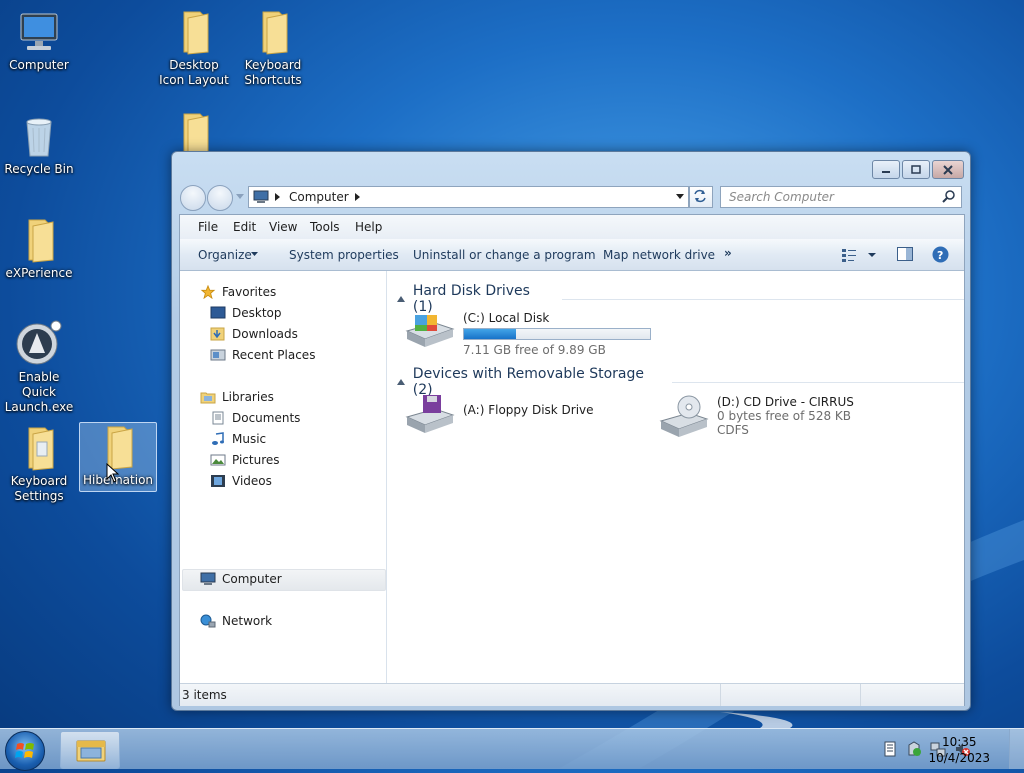 The image size is (1024, 773). I want to click on hard-disk-icon, so click(430, 331).